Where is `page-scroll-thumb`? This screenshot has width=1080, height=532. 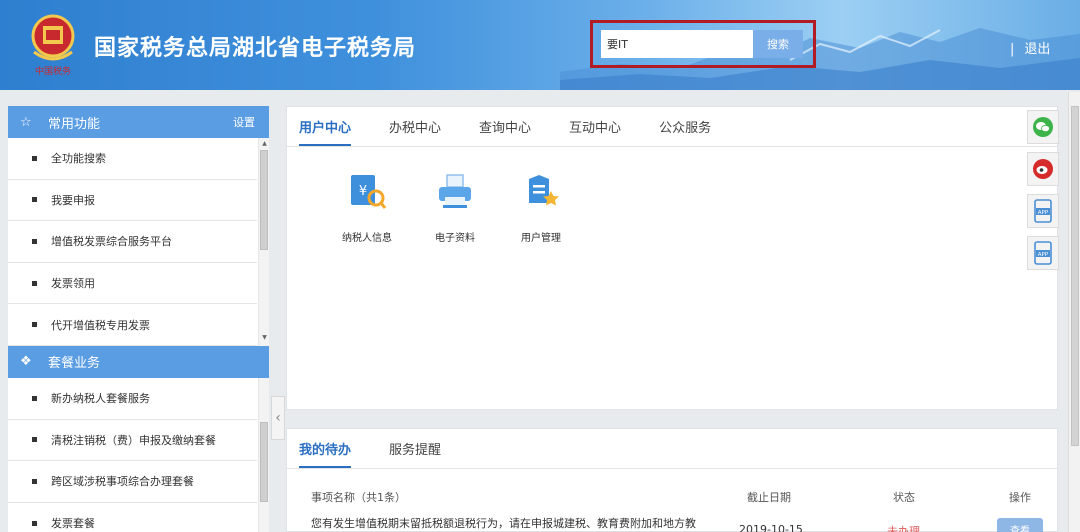
page-scroll-thumb is located at coordinates (1075, 276).